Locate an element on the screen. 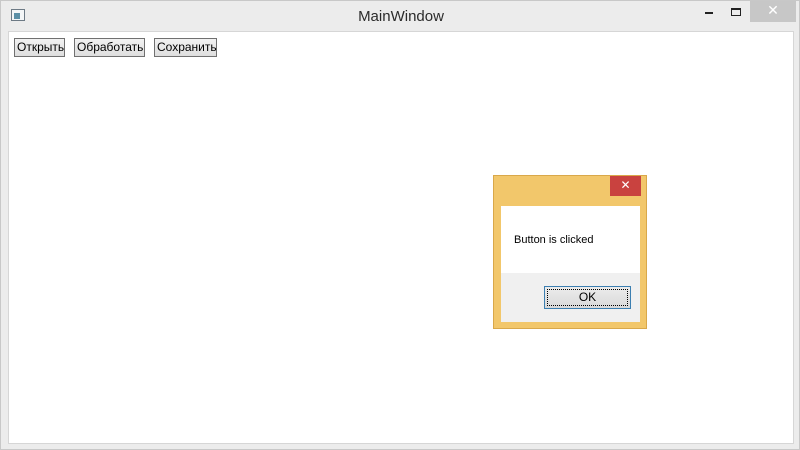  ok-button: OK is located at coordinates (587, 297).